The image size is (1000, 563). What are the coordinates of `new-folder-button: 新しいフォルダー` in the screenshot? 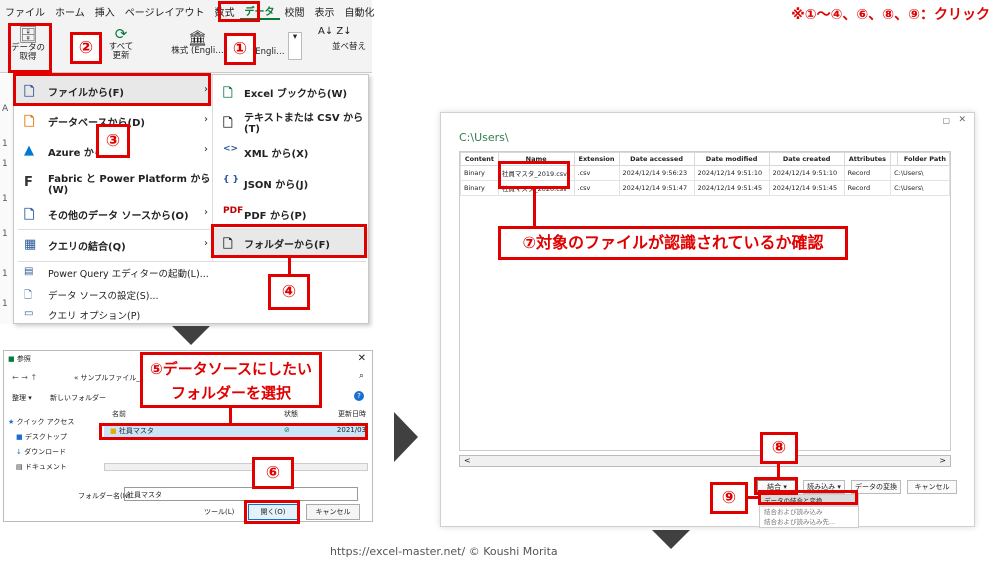 It's located at (78, 398).